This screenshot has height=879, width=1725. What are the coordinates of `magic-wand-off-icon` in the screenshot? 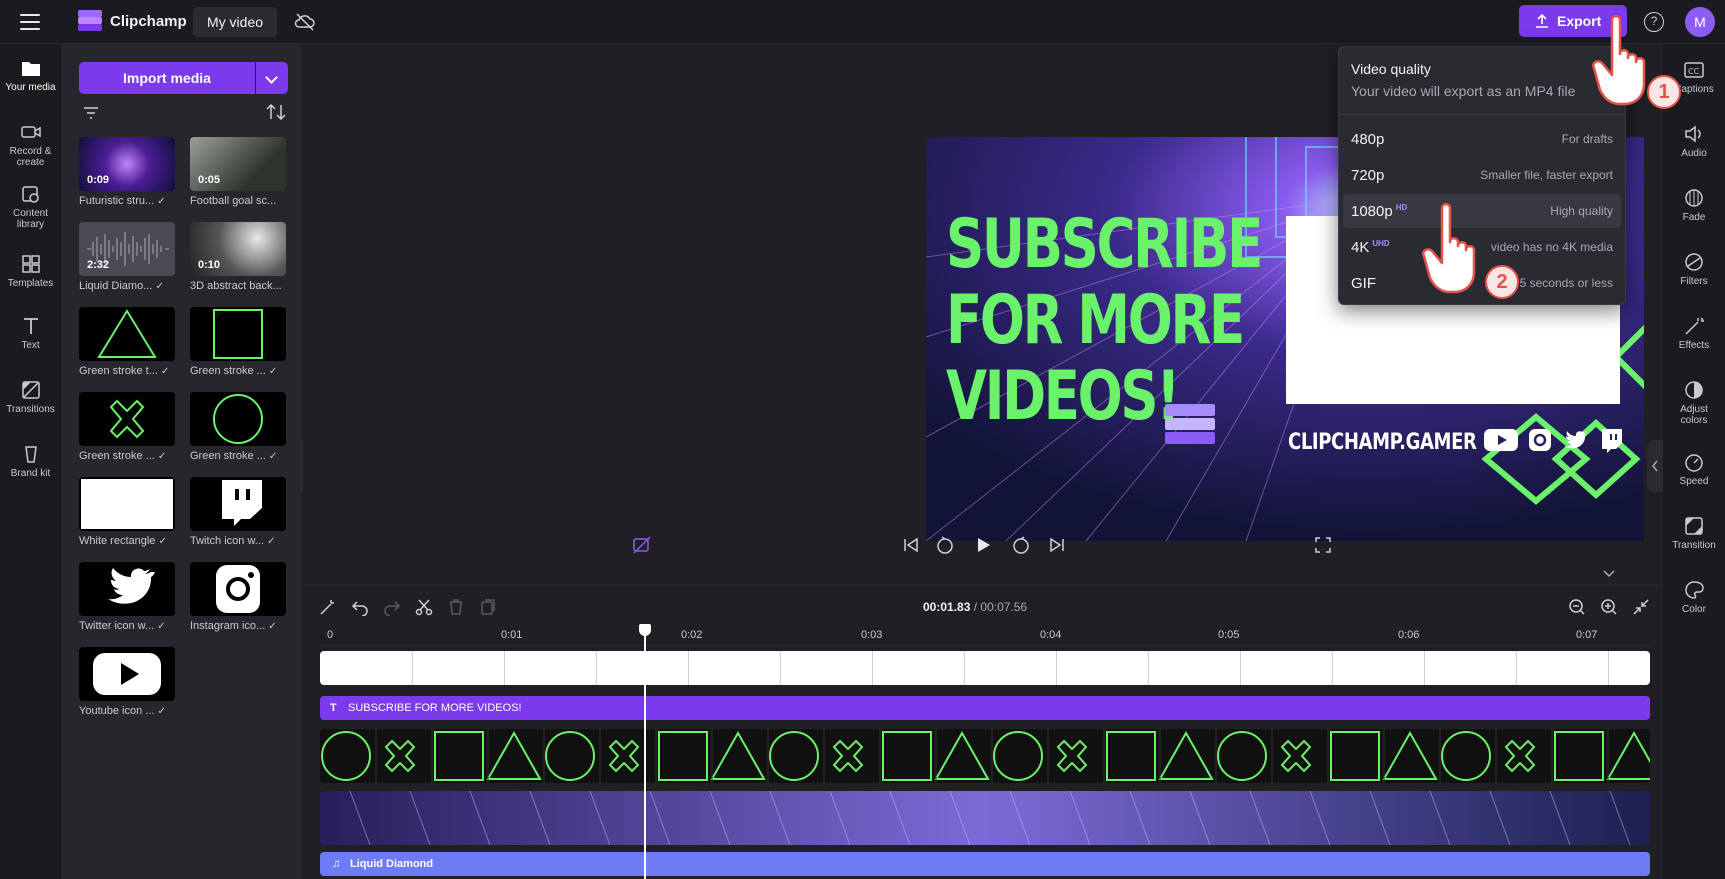 It's located at (642, 545).